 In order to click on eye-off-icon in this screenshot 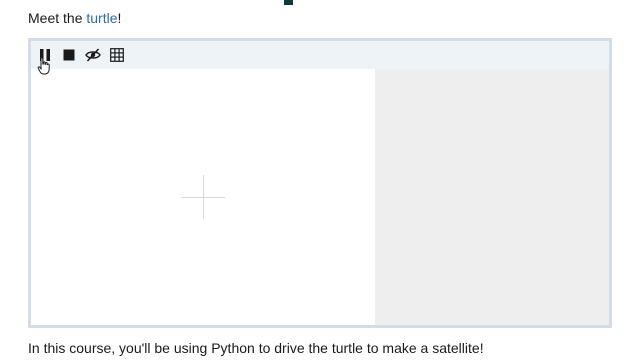, I will do `click(93, 55)`.